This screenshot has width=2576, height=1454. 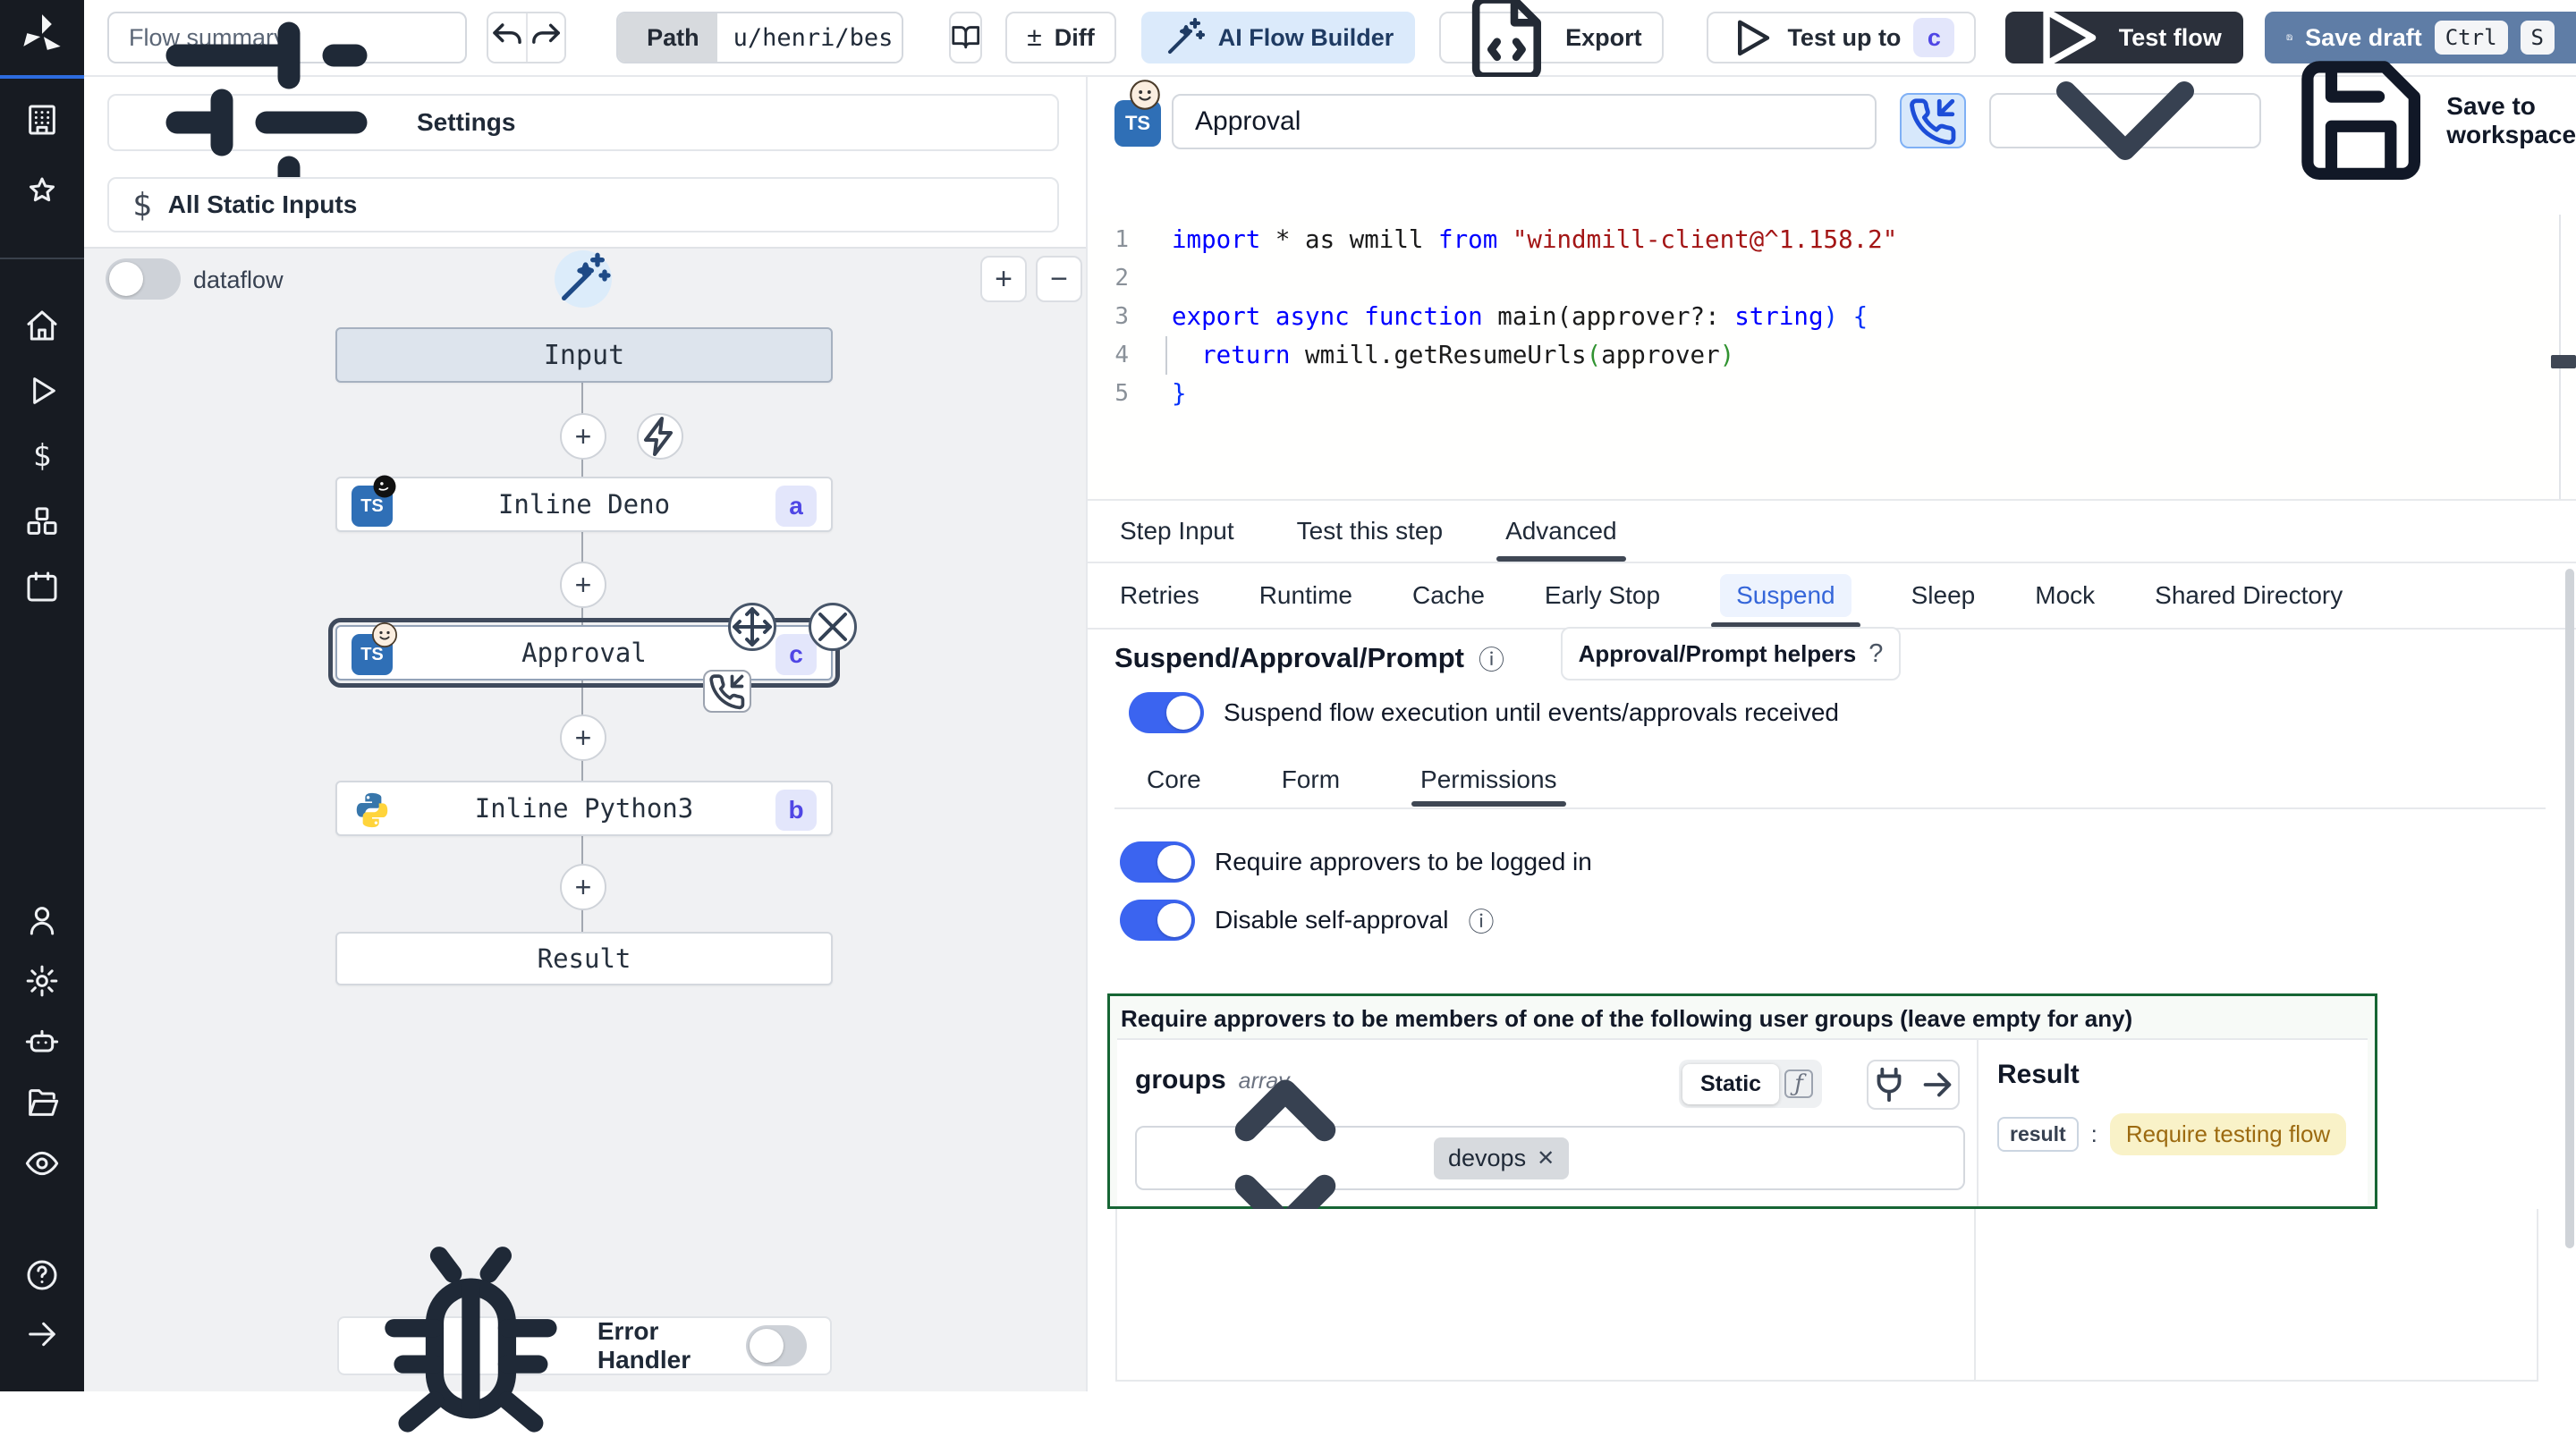 What do you see at coordinates (1943, 595) in the screenshot?
I see `tab-sleep: Sleep` at bounding box center [1943, 595].